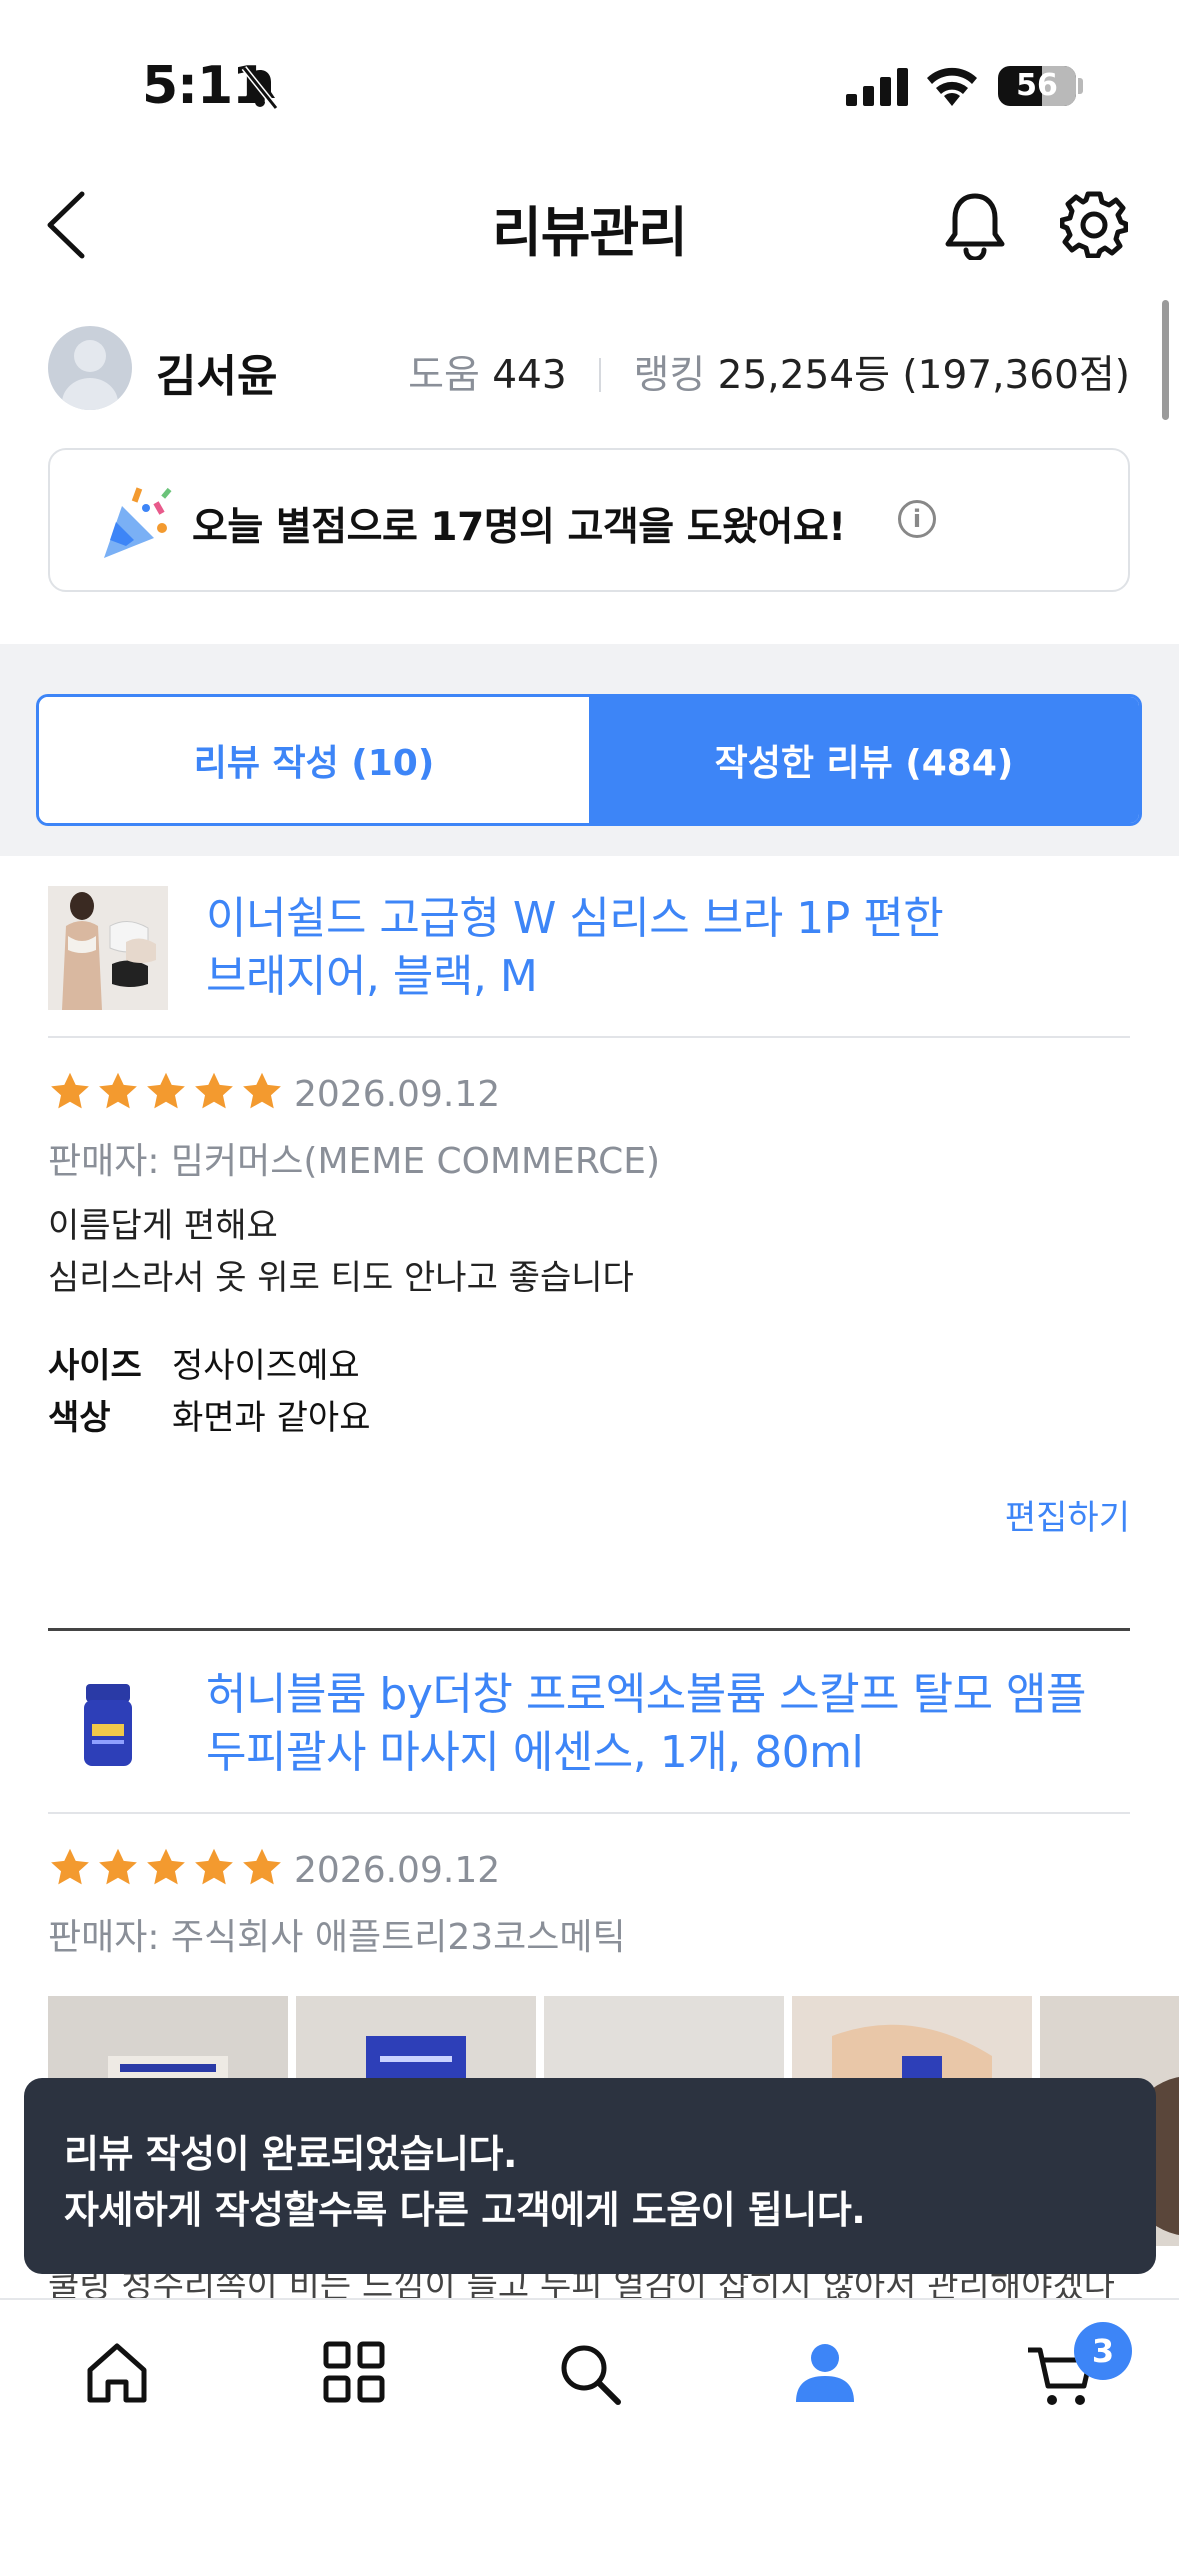 This screenshot has height=2556, width=1179. Describe the element at coordinates (260, 88) in the screenshot. I see `silent-mode-icon` at that location.